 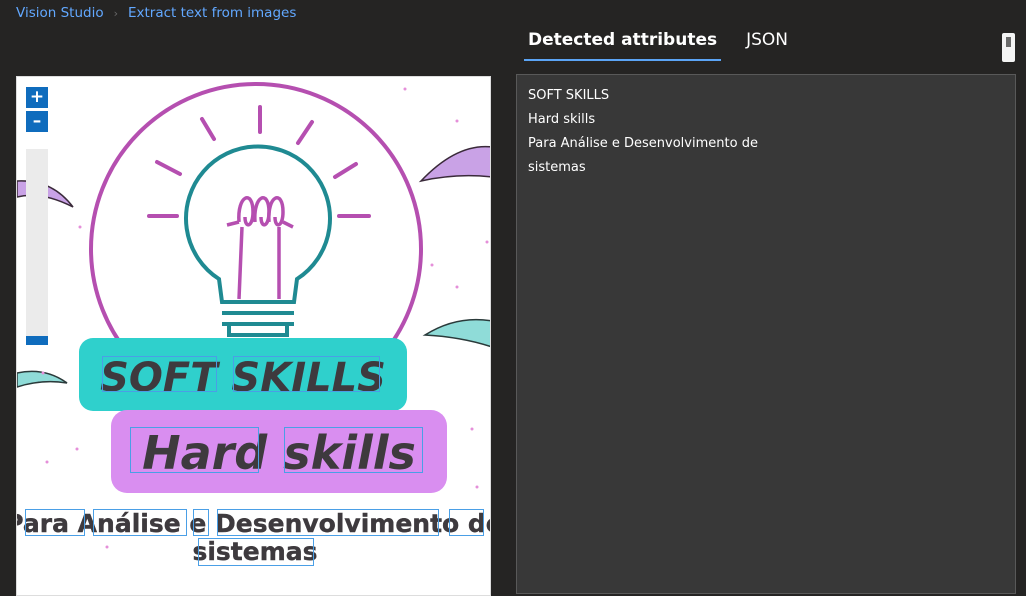 I want to click on result-tabs: Detected attributes JSON, so click(x=668, y=45).